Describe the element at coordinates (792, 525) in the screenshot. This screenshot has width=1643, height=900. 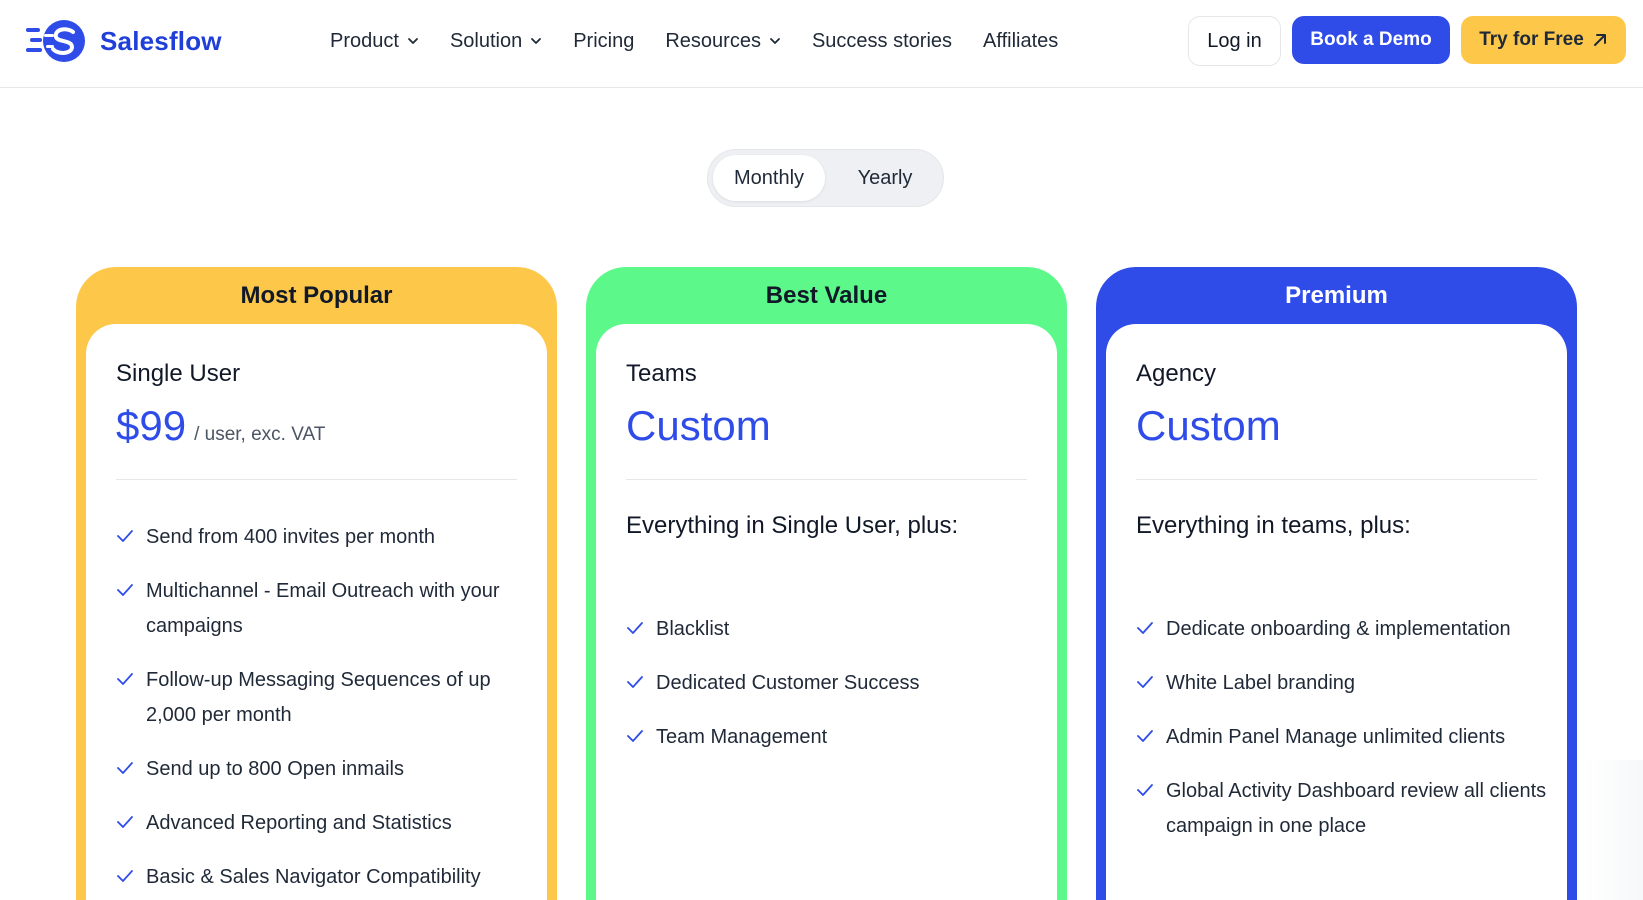
I see `everything-plus-heading: Everything in Single User, plus:` at that location.